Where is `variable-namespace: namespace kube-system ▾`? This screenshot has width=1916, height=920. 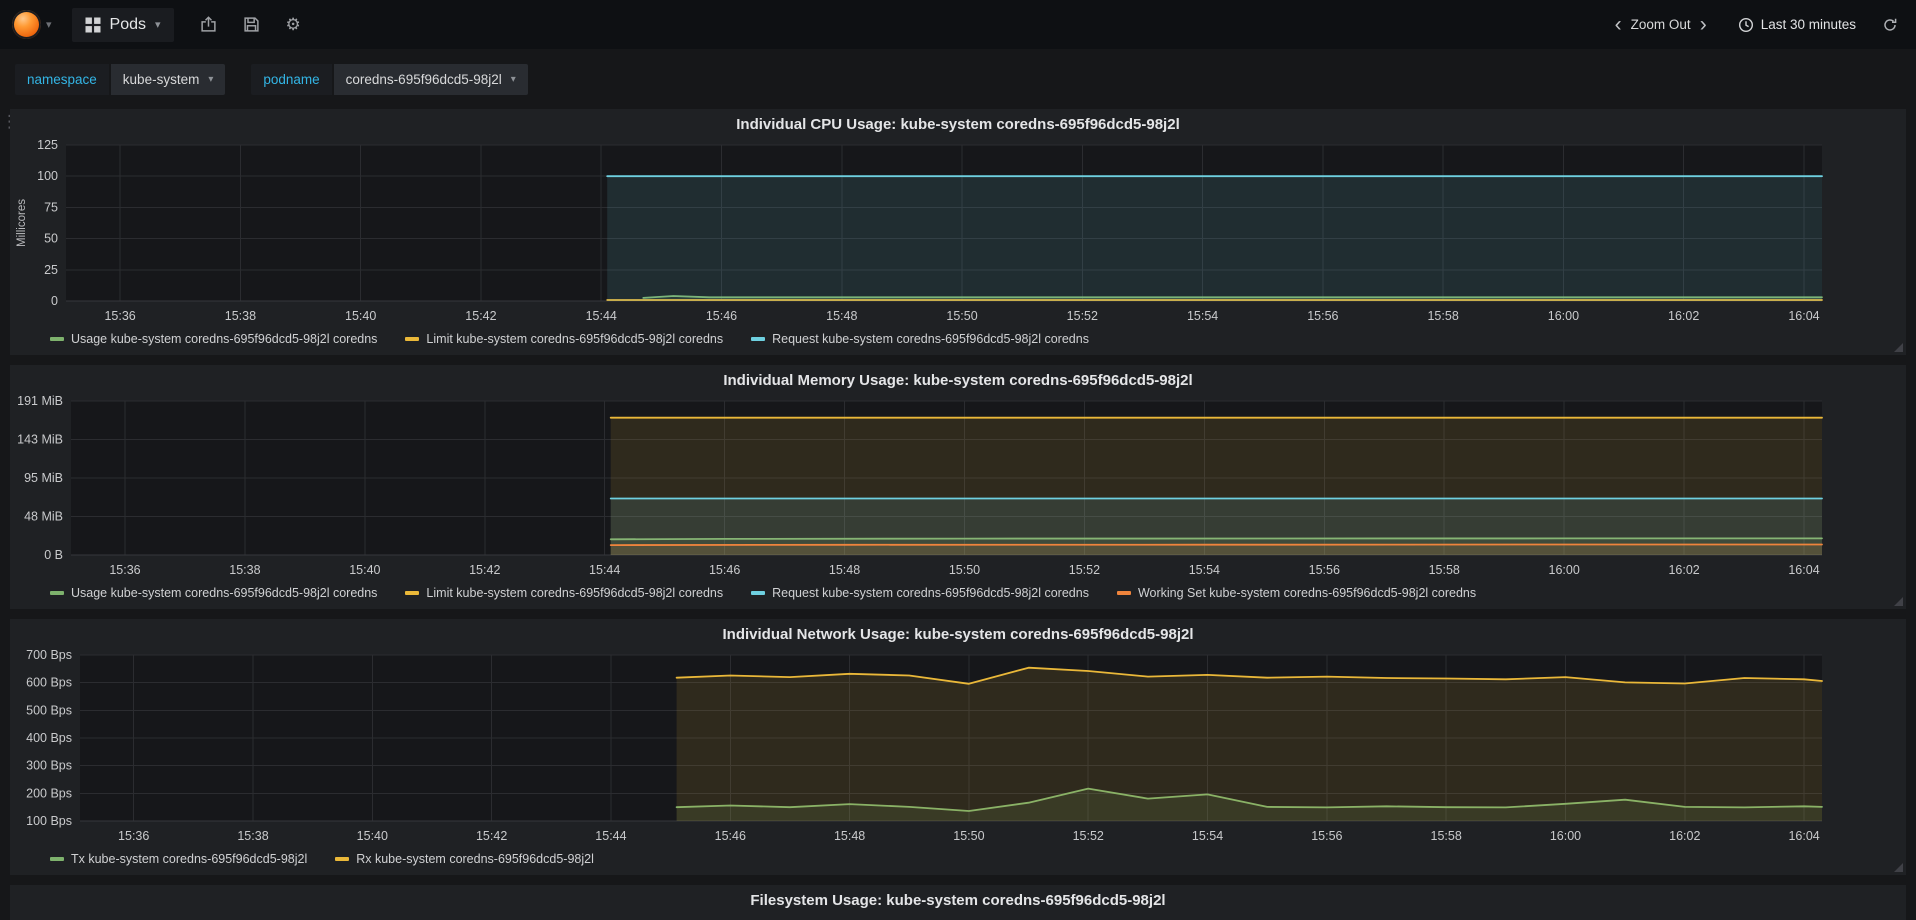 variable-namespace: namespace kube-system ▾ is located at coordinates (120, 79).